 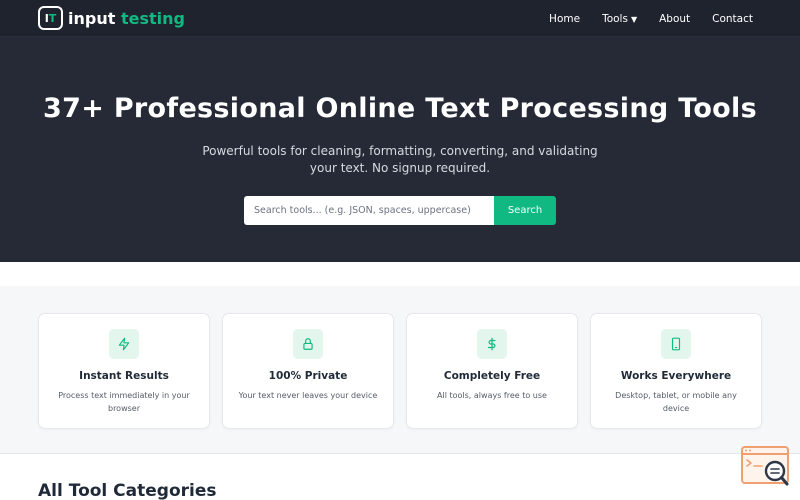 I want to click on feature-title: Instant Results, so click(x=124, y=376).